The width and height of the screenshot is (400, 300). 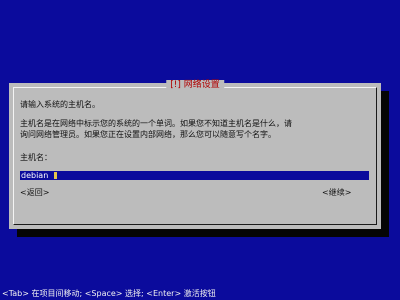 What do you see at coordinates (148, 134) in the screenshot?
I see `prompt-line-3: 询问网络管理员。如果您正在设置内部网络，那么您可以随意写个名字。` at bounding box center [148, 134].